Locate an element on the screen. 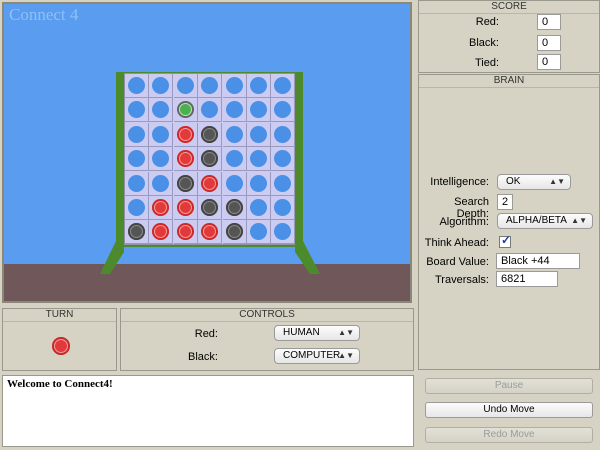 The image size is (600, 450). algorithm-select: ALPHA/BETA ▲▼ is located at coordinates (545, 221).